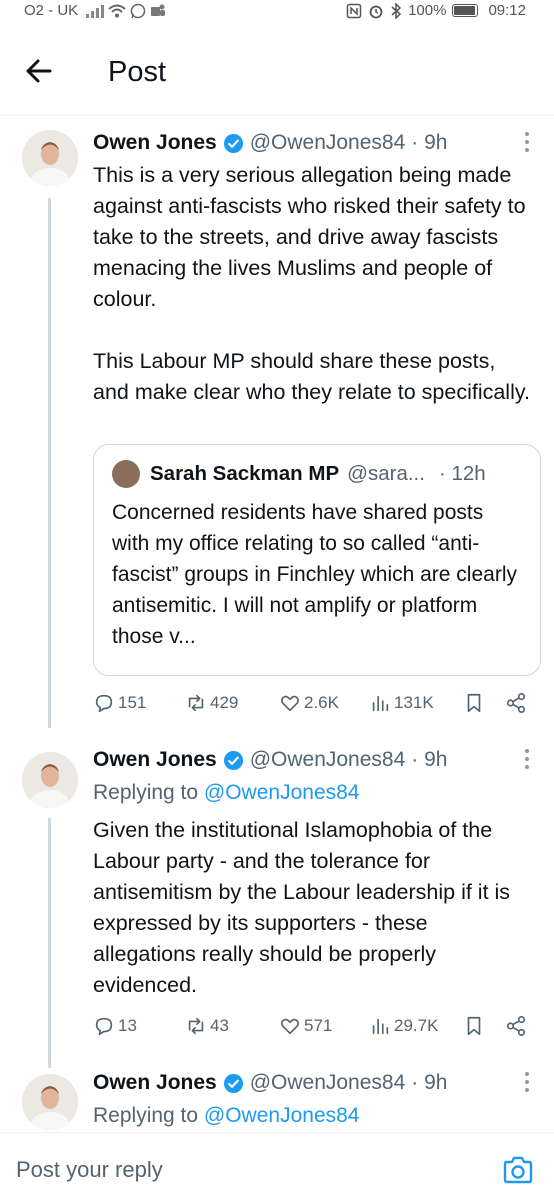  Describe the element at coordinates (518, 1170) in the screenshot. I see `camera-icon` at that location.